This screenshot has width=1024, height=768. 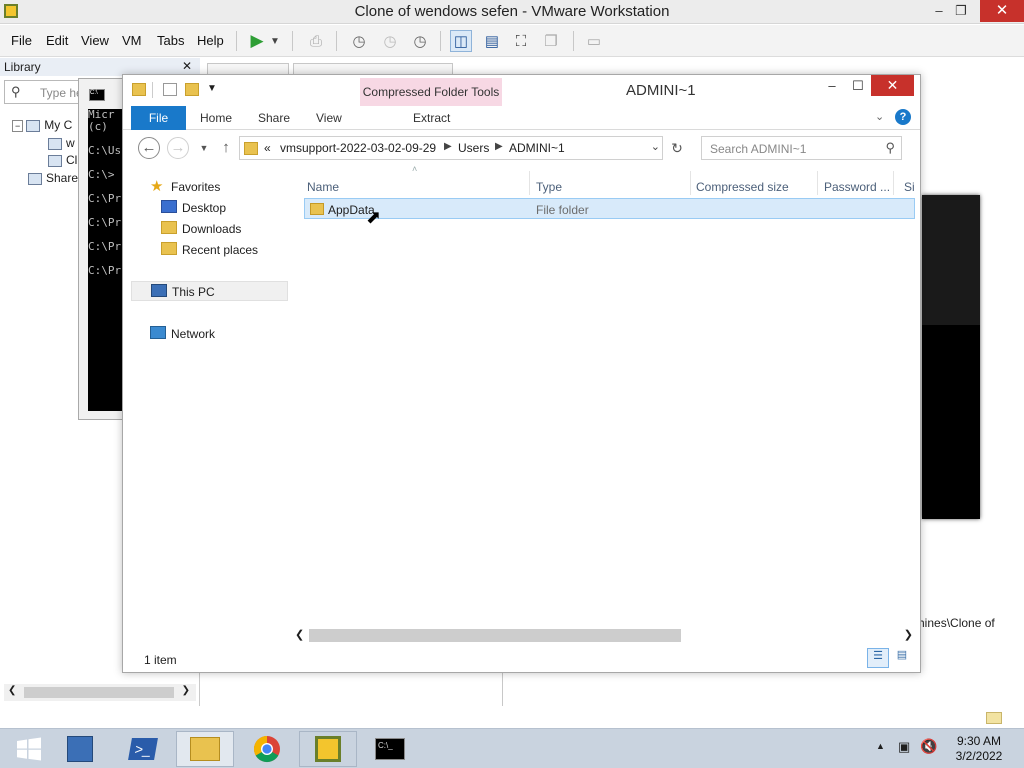 I want to click on up-button: ↑, so click(x=226, y=148).